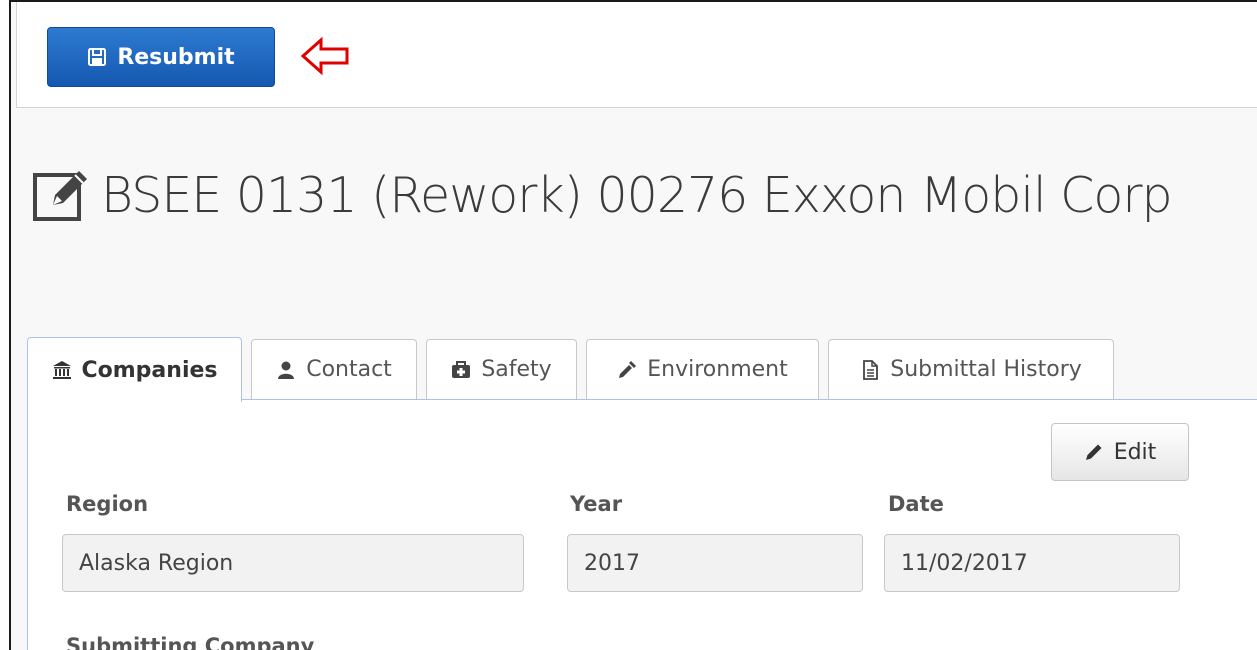 The image size is (1257, 650). What do you see at coordinates (870, 369) in the screenshot?
I see `document-icon` at bounding box center [870, 369].